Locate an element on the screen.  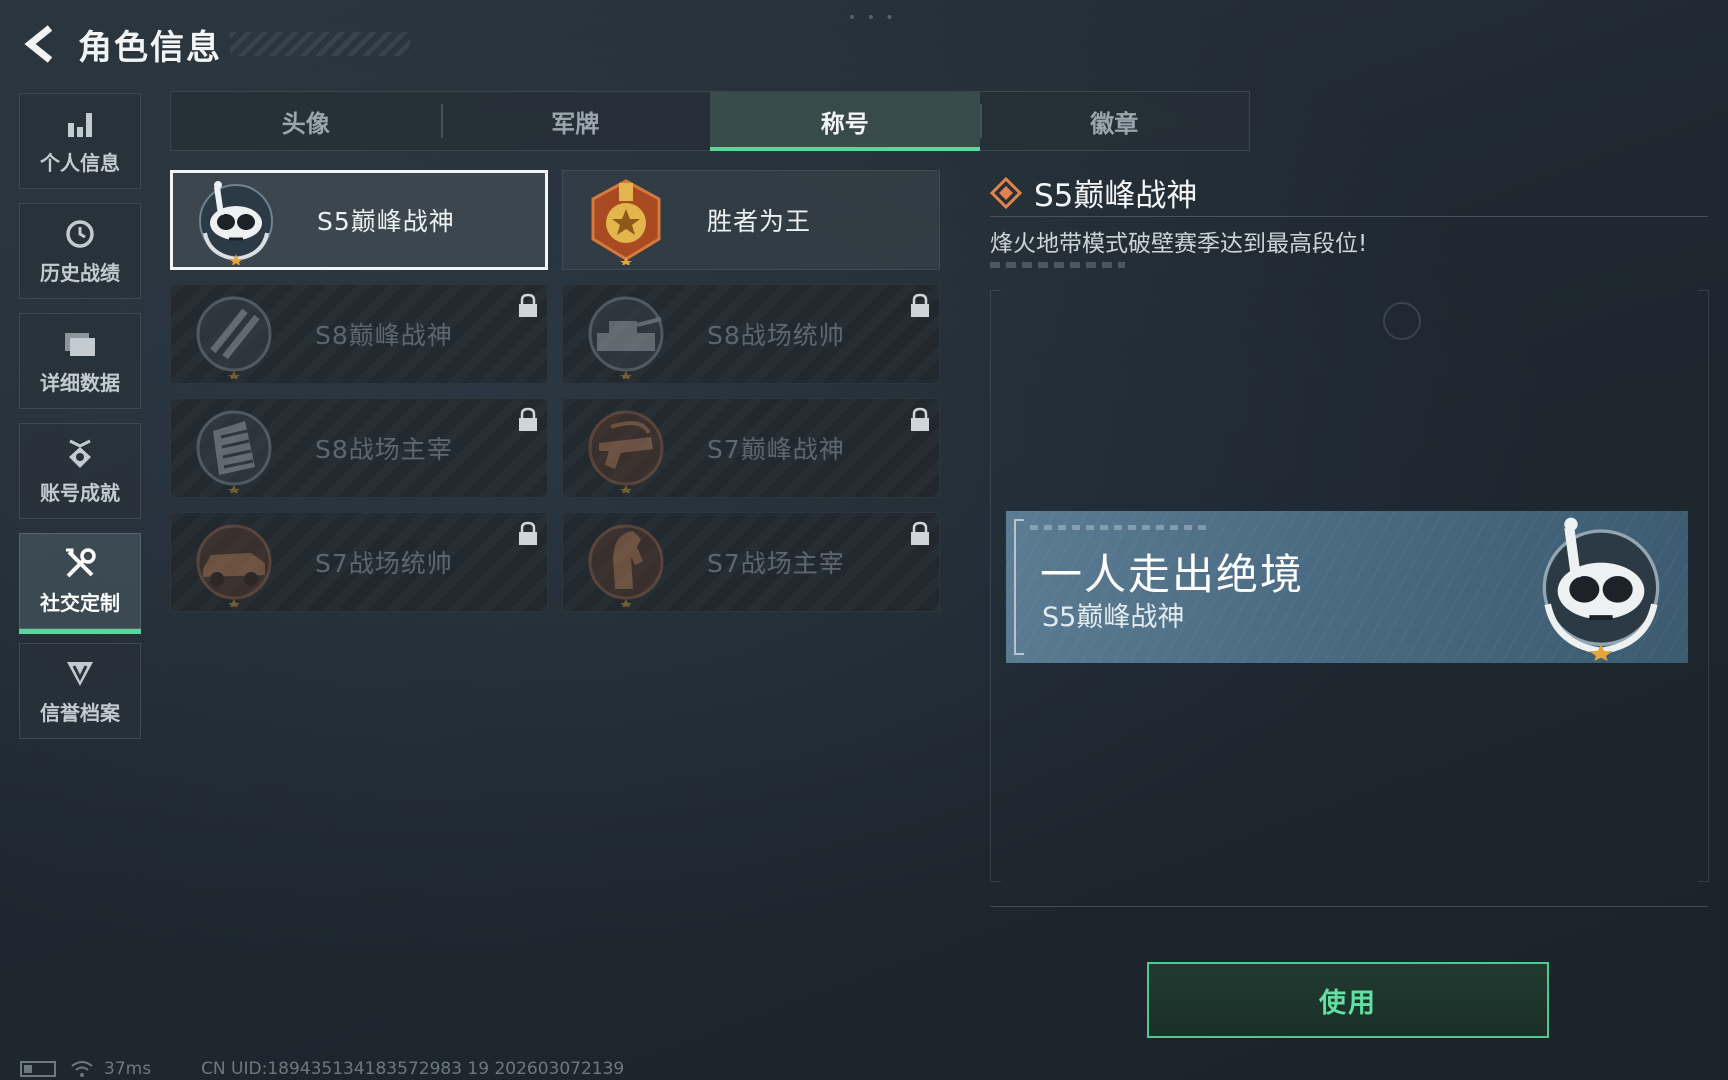
bar-chart-icon is located at coordinates (80, 124).